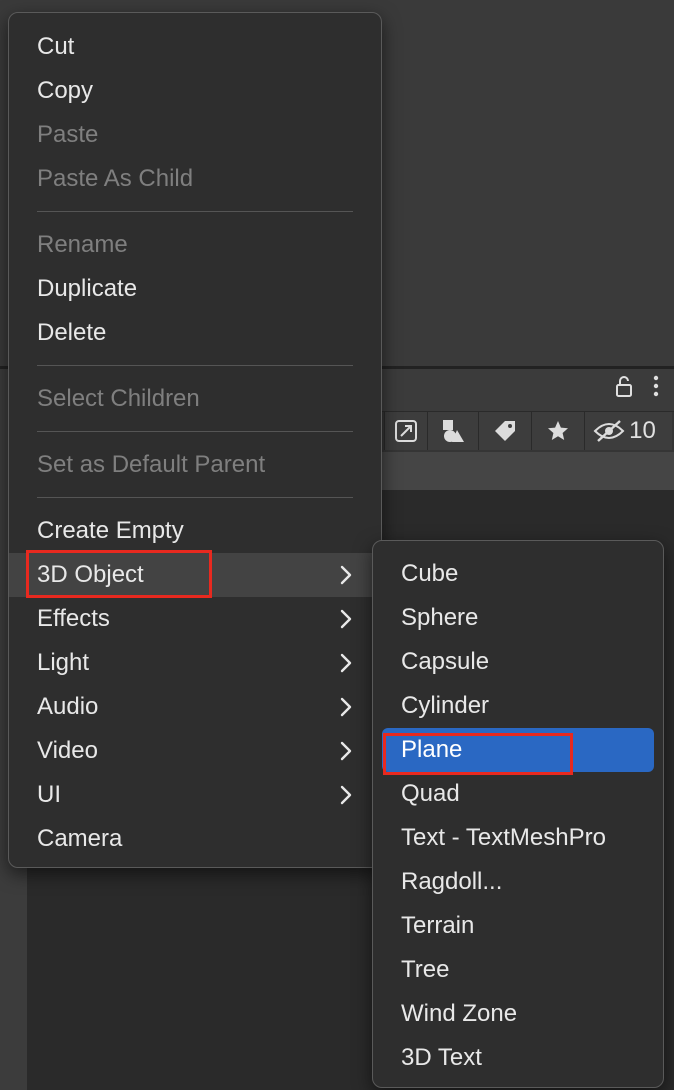 This screenshot has height=1090, width=674. What do you see at coordinates (73, 618) in the screenshot?
I see `menu-item-effects-label: Effects` at bounding box center [73, 618].